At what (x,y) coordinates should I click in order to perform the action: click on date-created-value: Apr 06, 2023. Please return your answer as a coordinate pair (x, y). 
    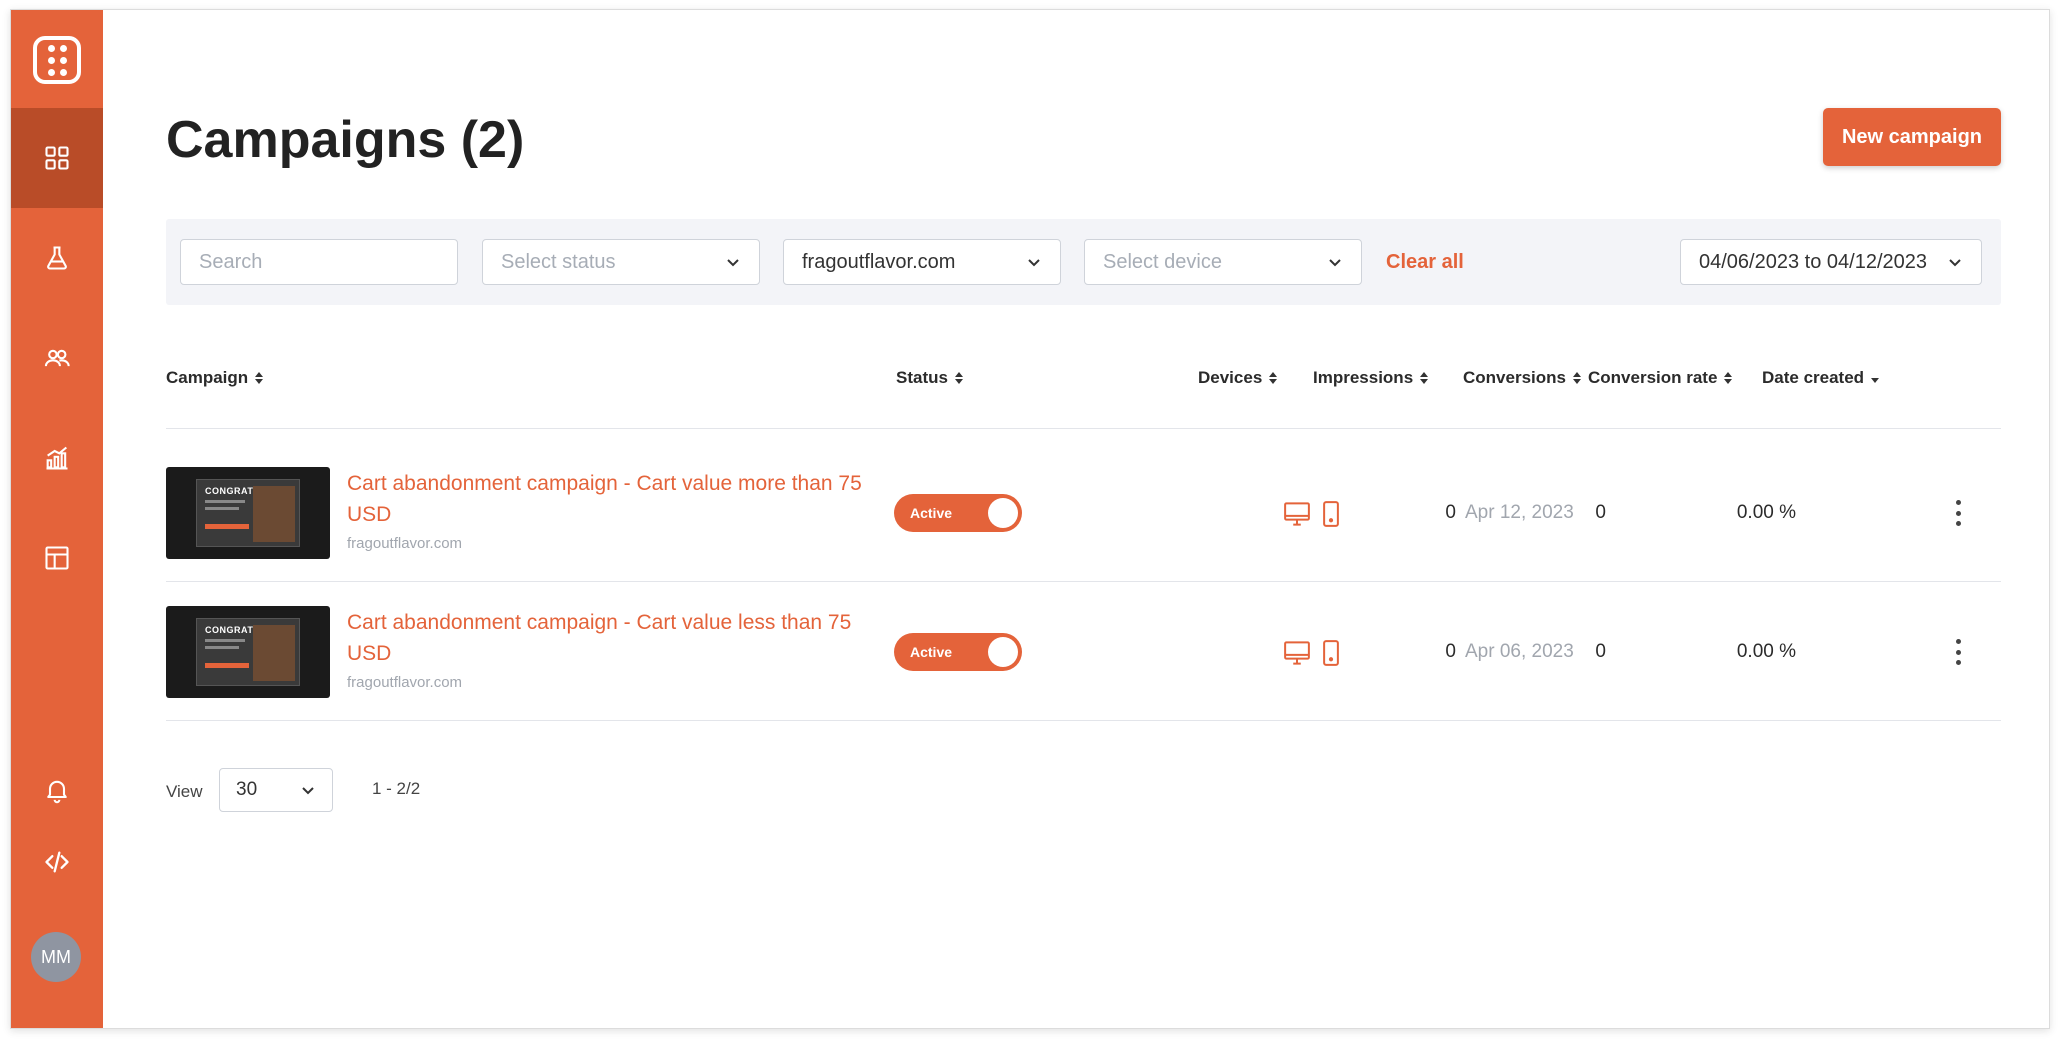
    Looking at the image, I should click on (1519, 651).